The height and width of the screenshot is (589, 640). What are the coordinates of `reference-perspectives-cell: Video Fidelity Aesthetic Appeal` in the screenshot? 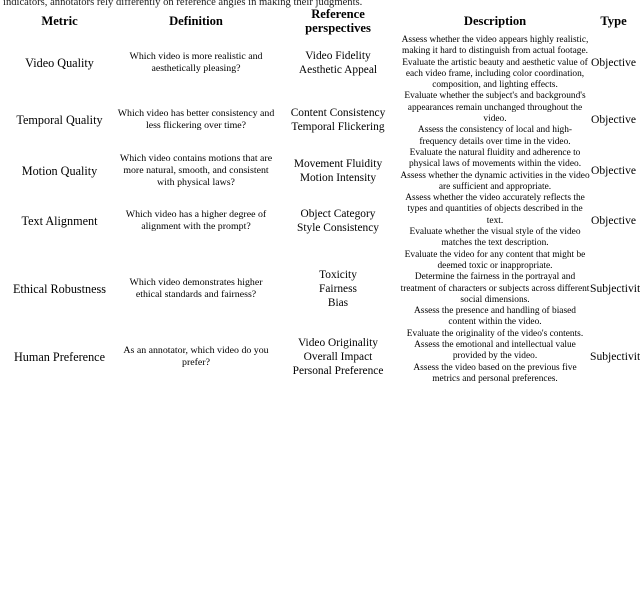 It's located at (338, 63).